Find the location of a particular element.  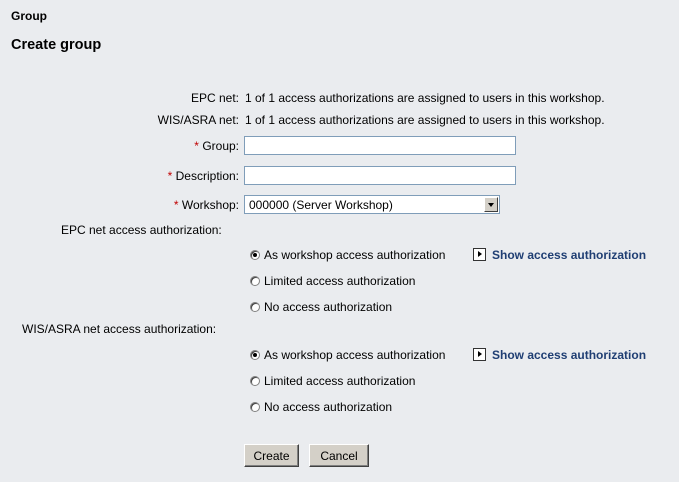

epc-access-label: EPC net access authorization: is located at coordinates (141, 230).